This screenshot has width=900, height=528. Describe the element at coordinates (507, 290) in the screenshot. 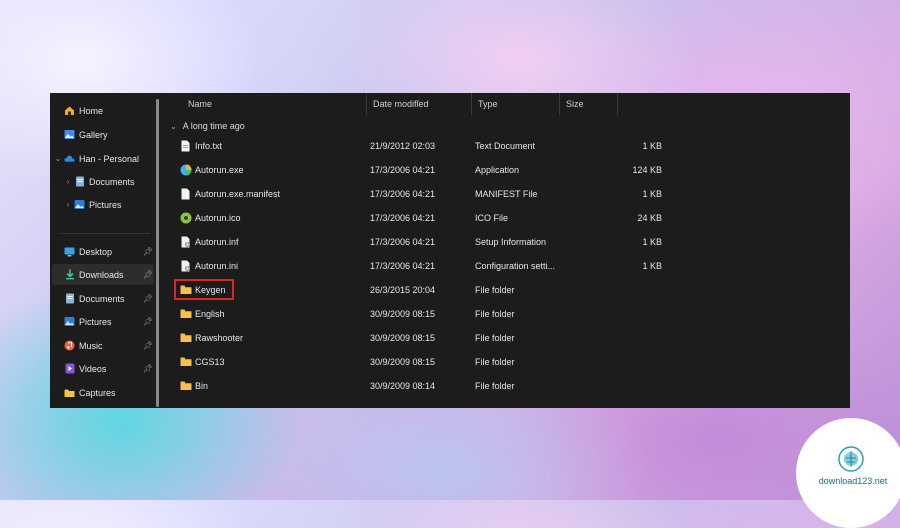

I see `file-row: Keygen 26/3/2015 20:04 File folder` at that location.